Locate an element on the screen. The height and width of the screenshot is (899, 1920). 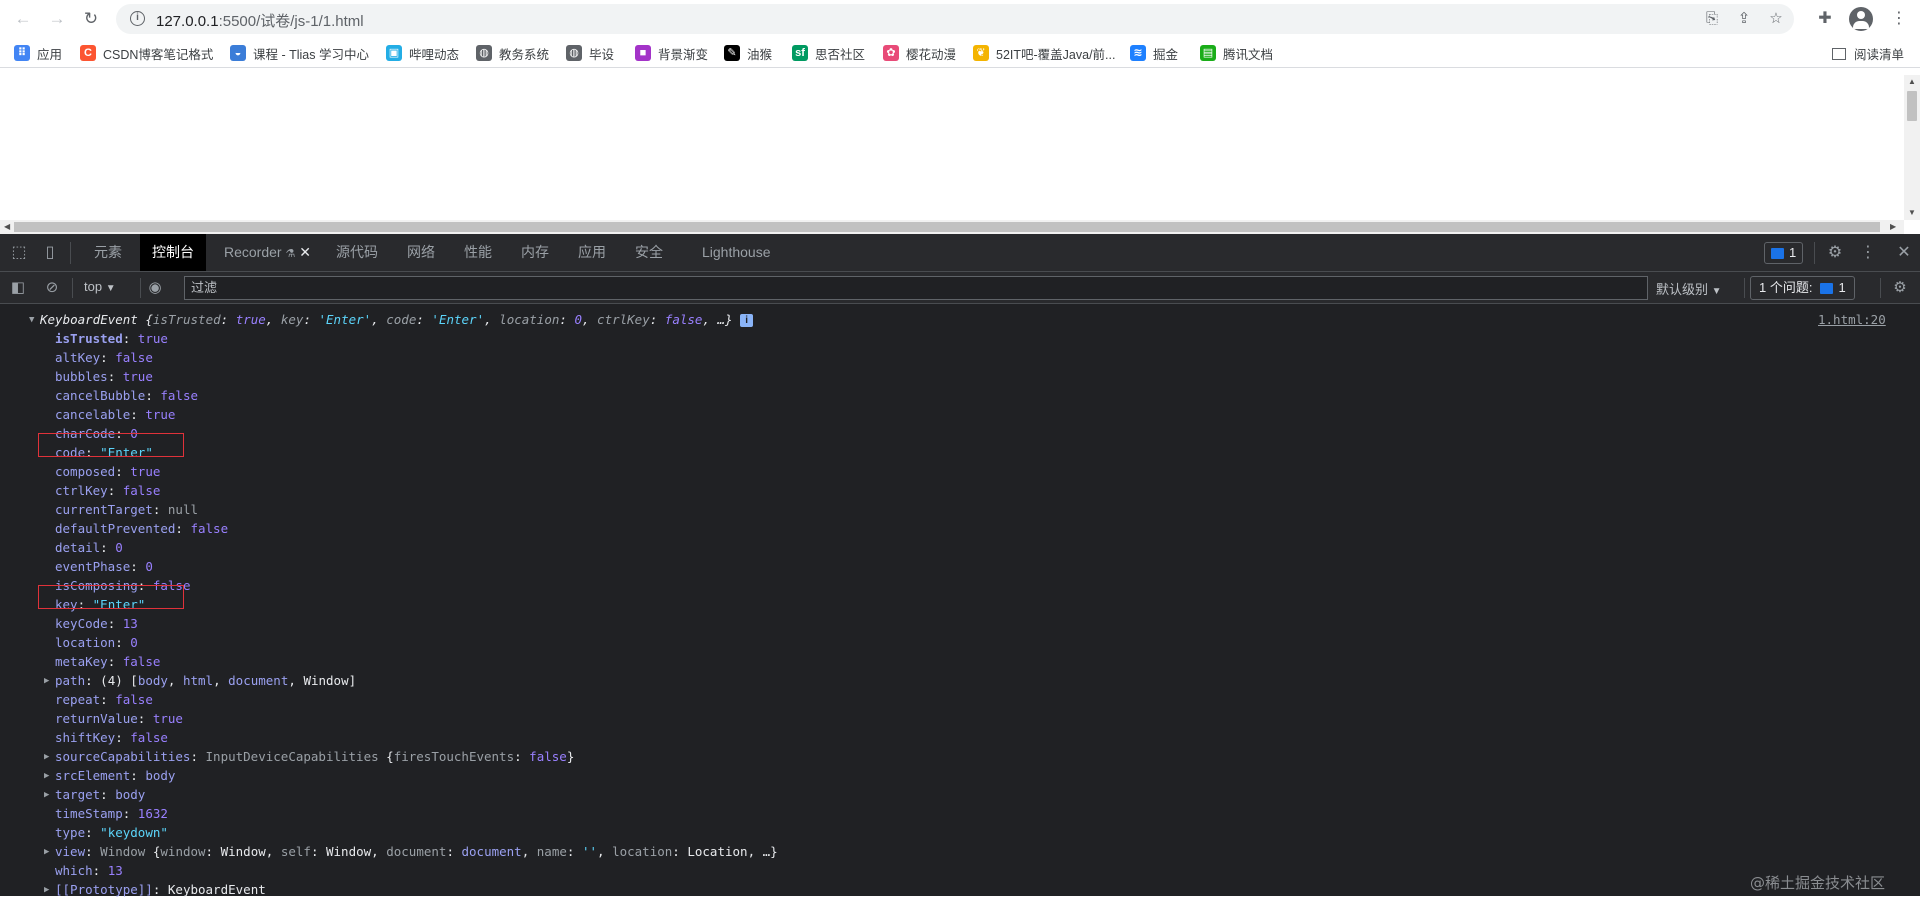
tab-application: 应用 is located at coordinates (592, 252).